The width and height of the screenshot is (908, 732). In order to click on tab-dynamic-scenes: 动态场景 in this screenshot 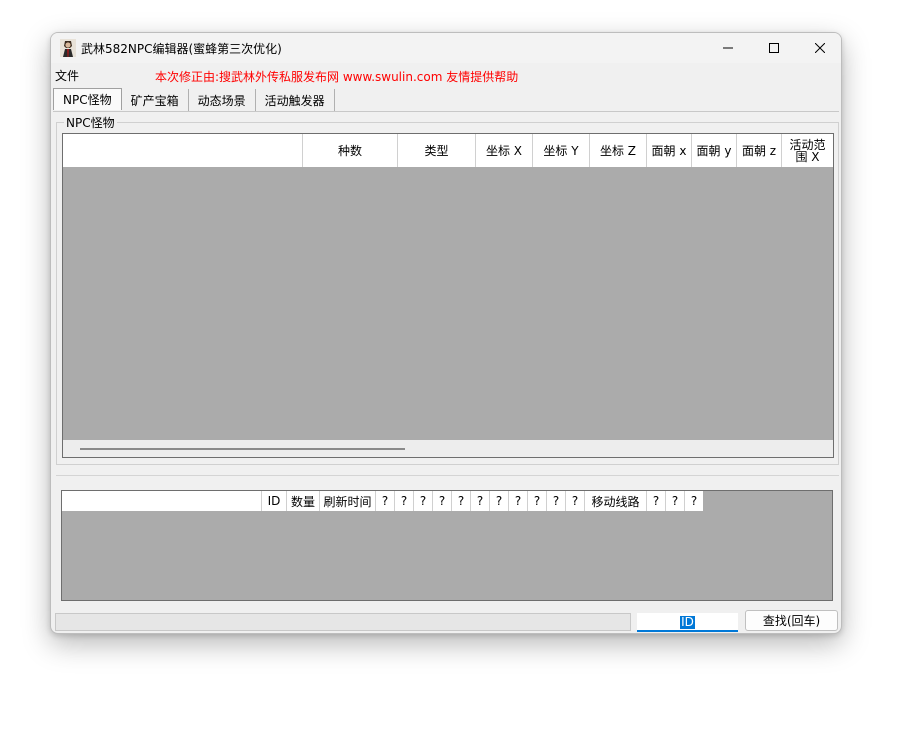, I will do `click(222, 100)`.